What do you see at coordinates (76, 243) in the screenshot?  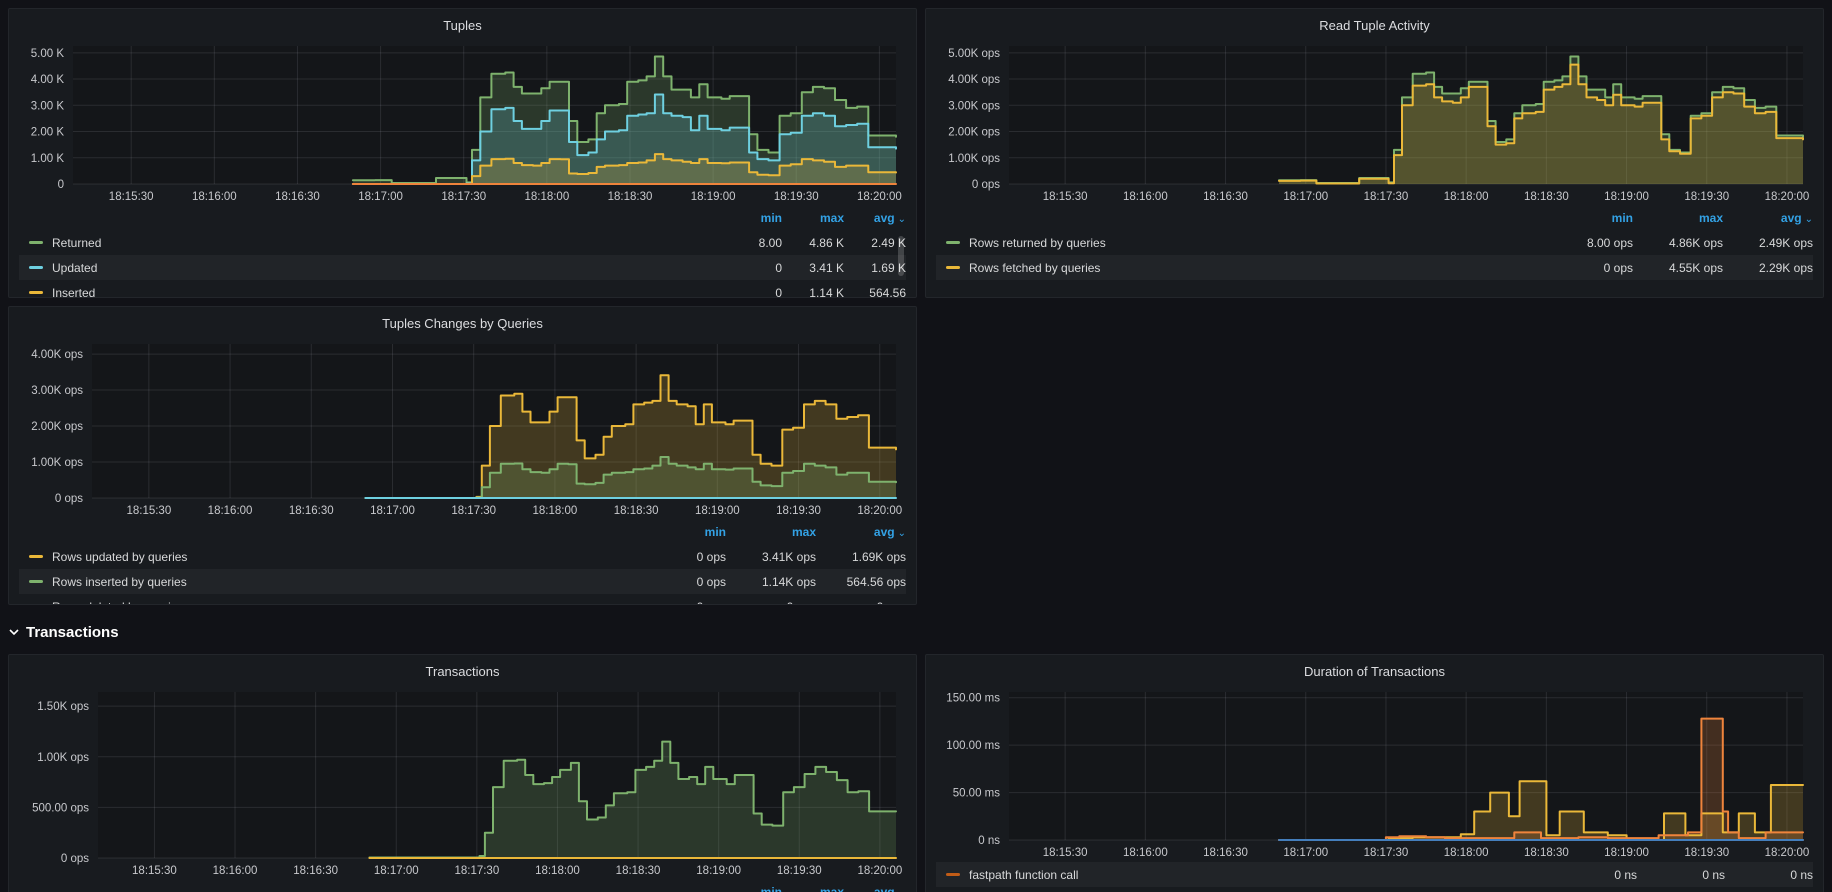 I see `legend-series-label: Returned` at bounding box center [76, 243].